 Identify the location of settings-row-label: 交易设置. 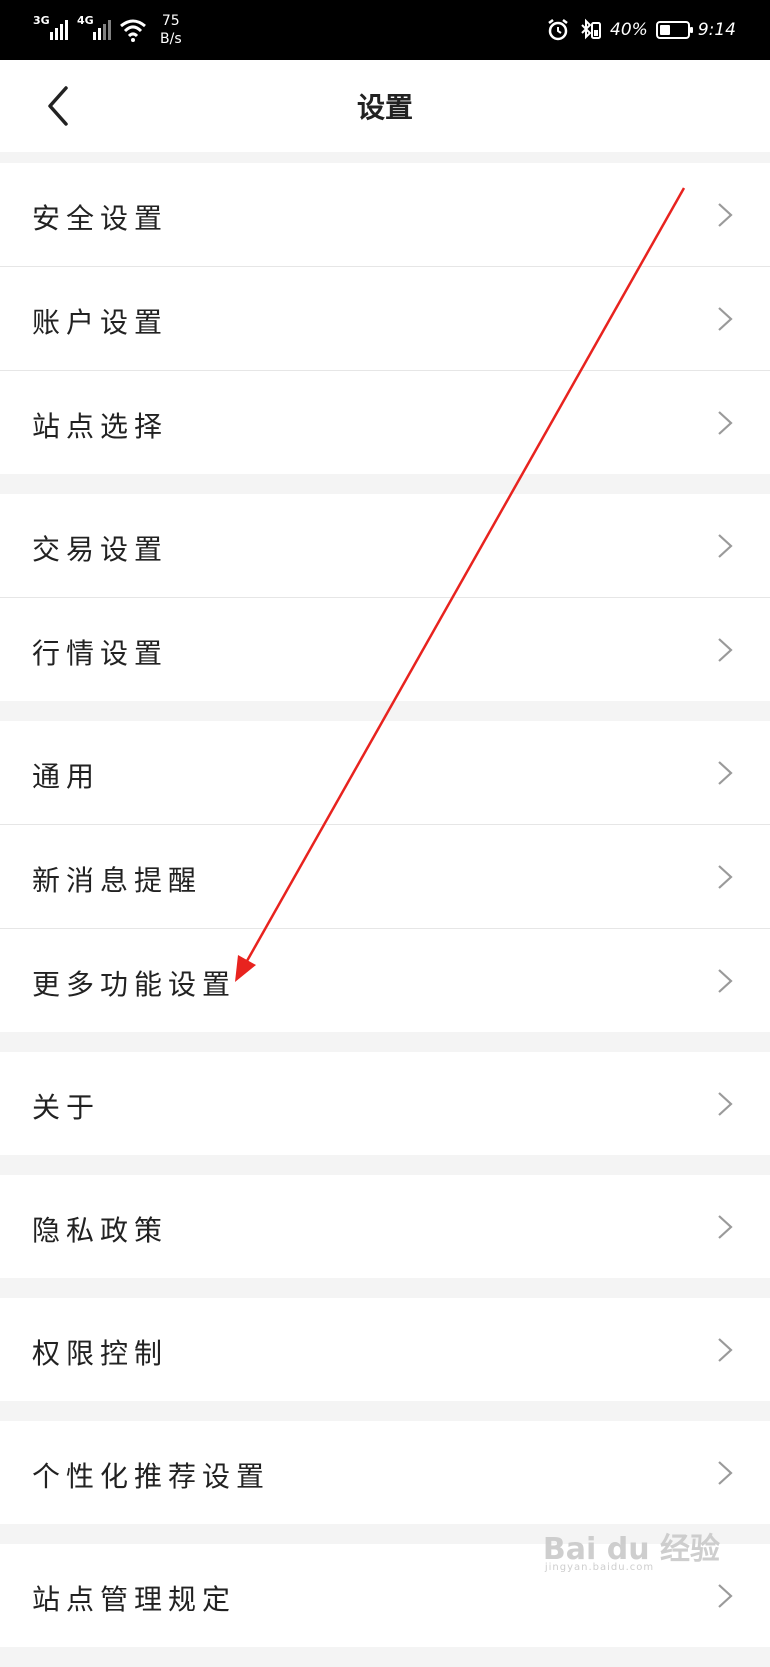
(100, 549).